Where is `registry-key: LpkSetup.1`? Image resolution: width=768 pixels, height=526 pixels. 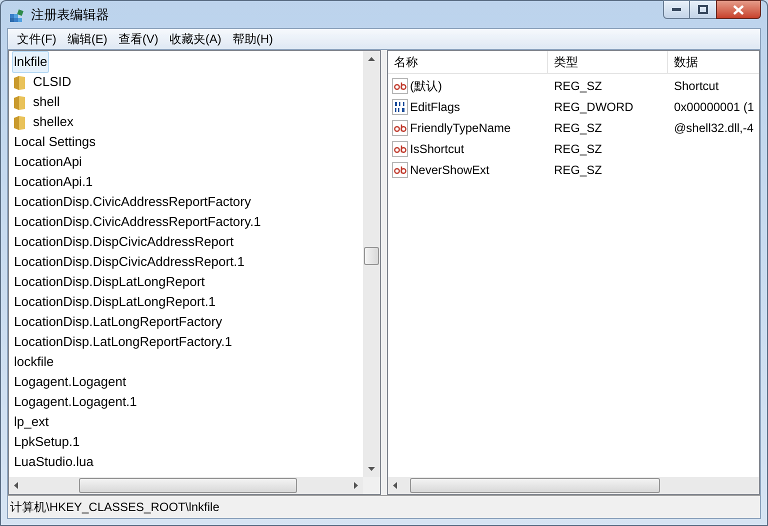 registry-key: LpkSetup.1 is located at coordinates (47, 442).